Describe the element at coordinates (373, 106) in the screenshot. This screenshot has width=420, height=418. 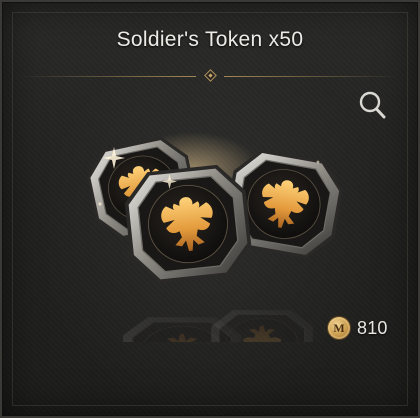
I see `search-icon` at that location.